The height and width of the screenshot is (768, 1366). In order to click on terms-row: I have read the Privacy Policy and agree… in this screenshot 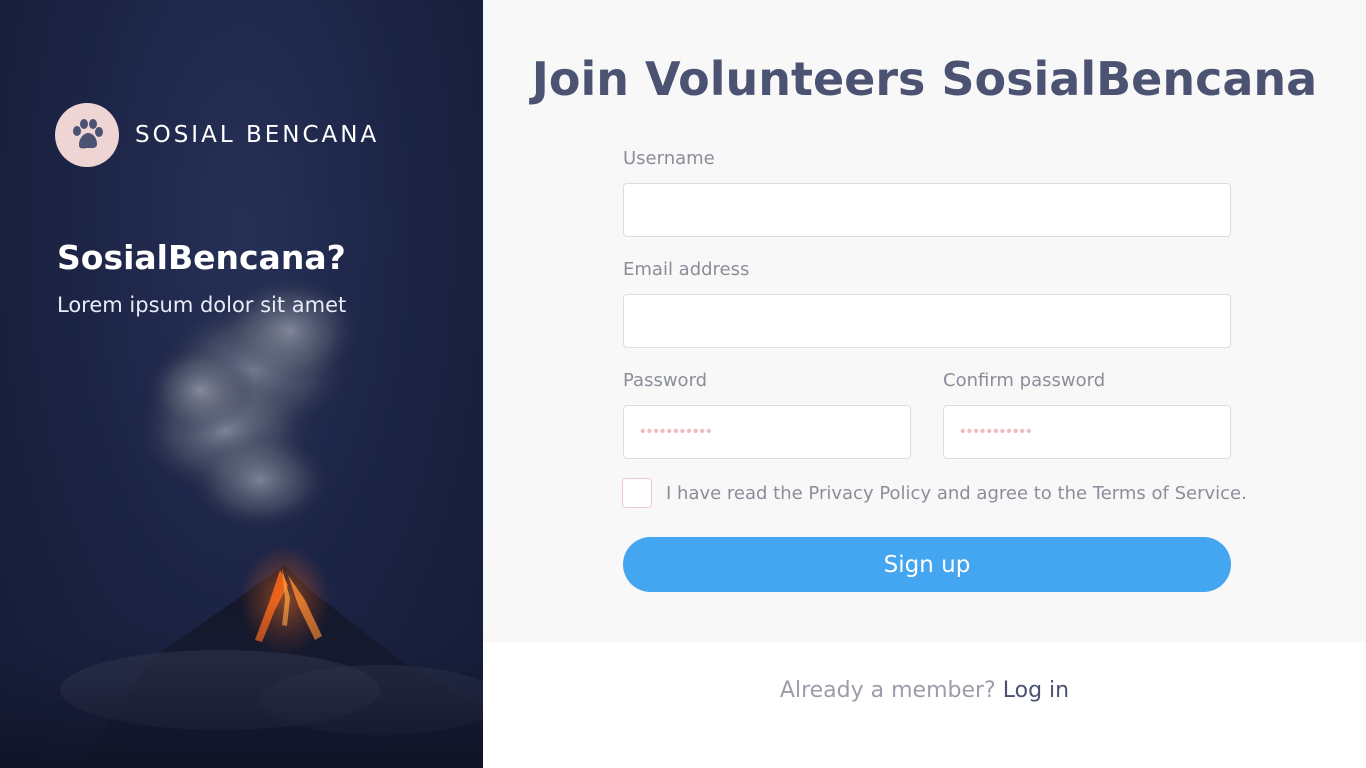, I will do `click(934, 493)`.